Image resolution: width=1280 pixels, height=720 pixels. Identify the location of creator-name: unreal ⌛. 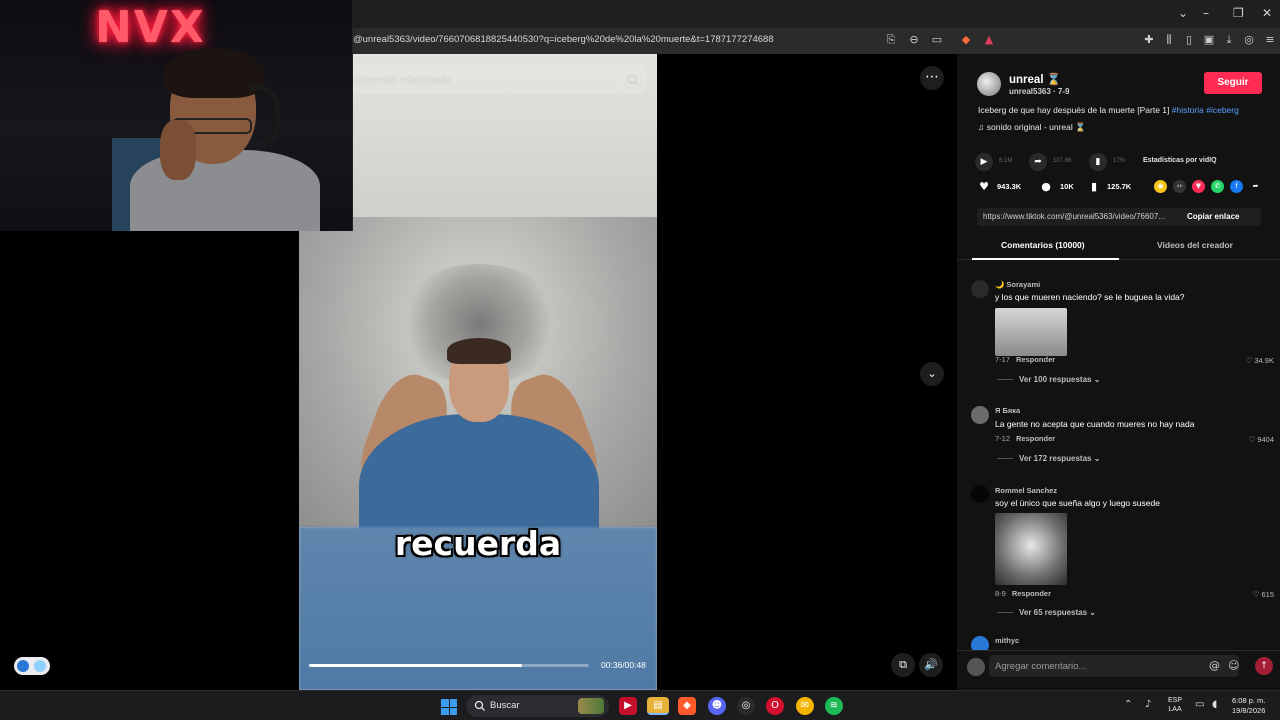
(1035, 79).